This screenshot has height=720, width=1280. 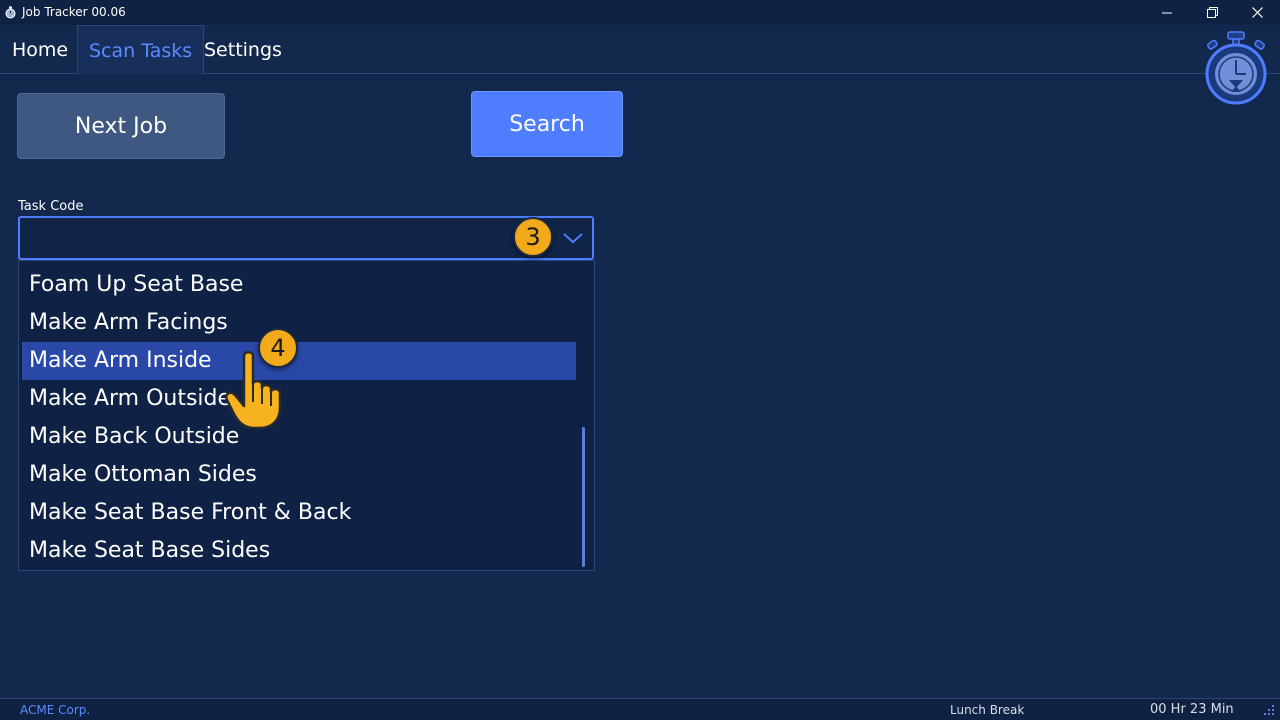 I want to click on dropdown-item: Make Seat Base Front & Back, so click(x=299, y=513).